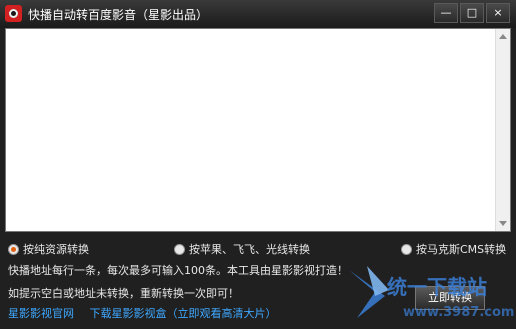  I want to click on info-line-2: 如提示空白或地址未转换，重新转换一次即可！, so click(123, 293).